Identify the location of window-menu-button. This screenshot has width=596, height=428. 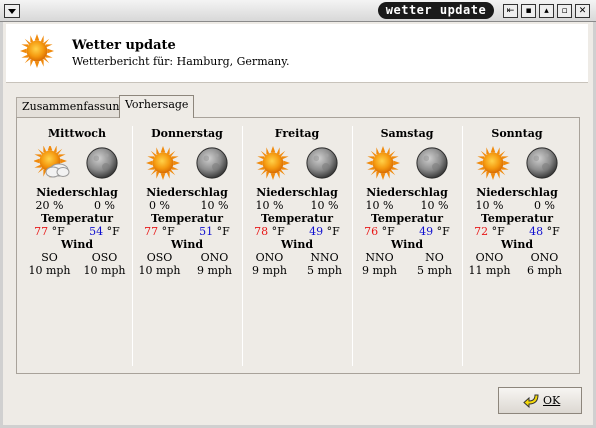
(12, 11).